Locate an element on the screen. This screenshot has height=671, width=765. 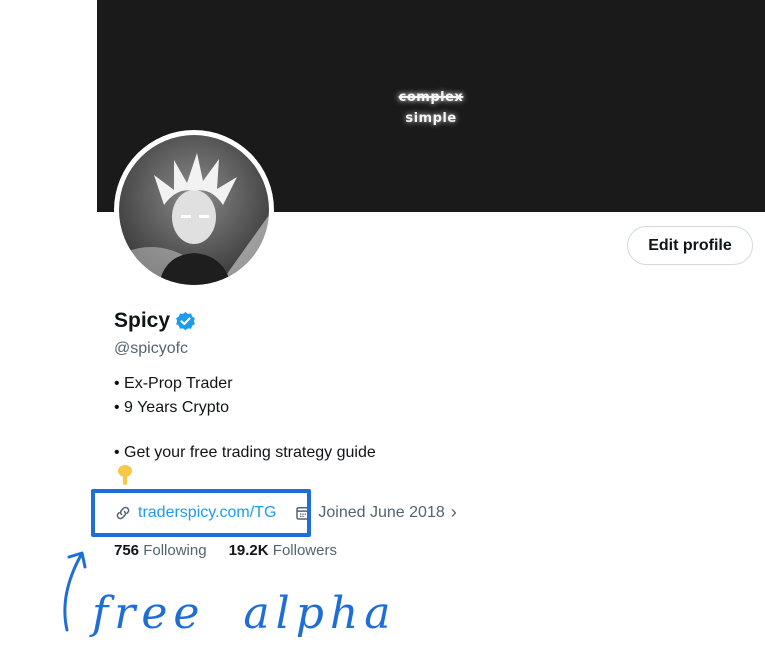
followers-count: 19.2K is located at coordinates (248, 550).